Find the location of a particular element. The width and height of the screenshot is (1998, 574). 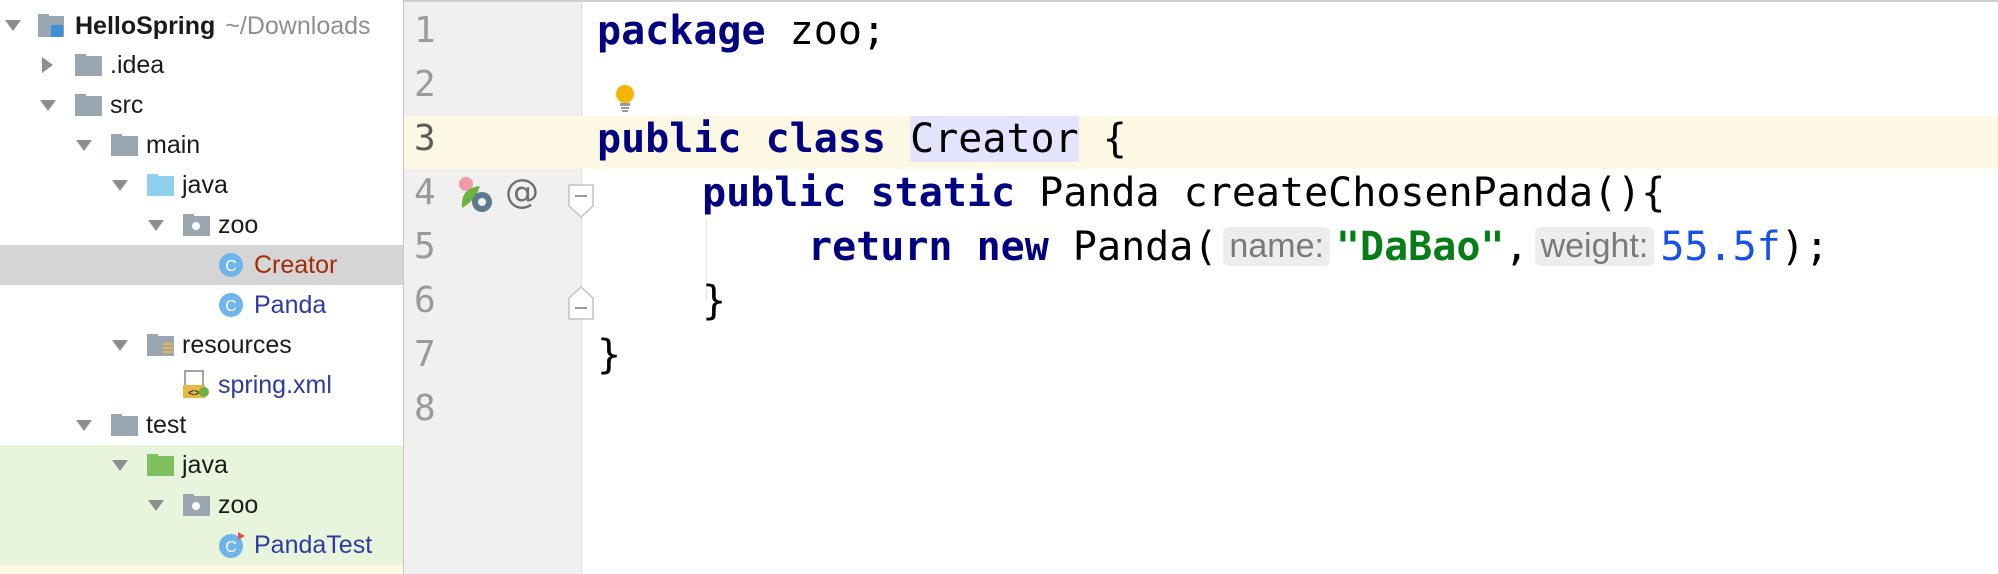

code-text: { is located at coordinates (1102, 139).